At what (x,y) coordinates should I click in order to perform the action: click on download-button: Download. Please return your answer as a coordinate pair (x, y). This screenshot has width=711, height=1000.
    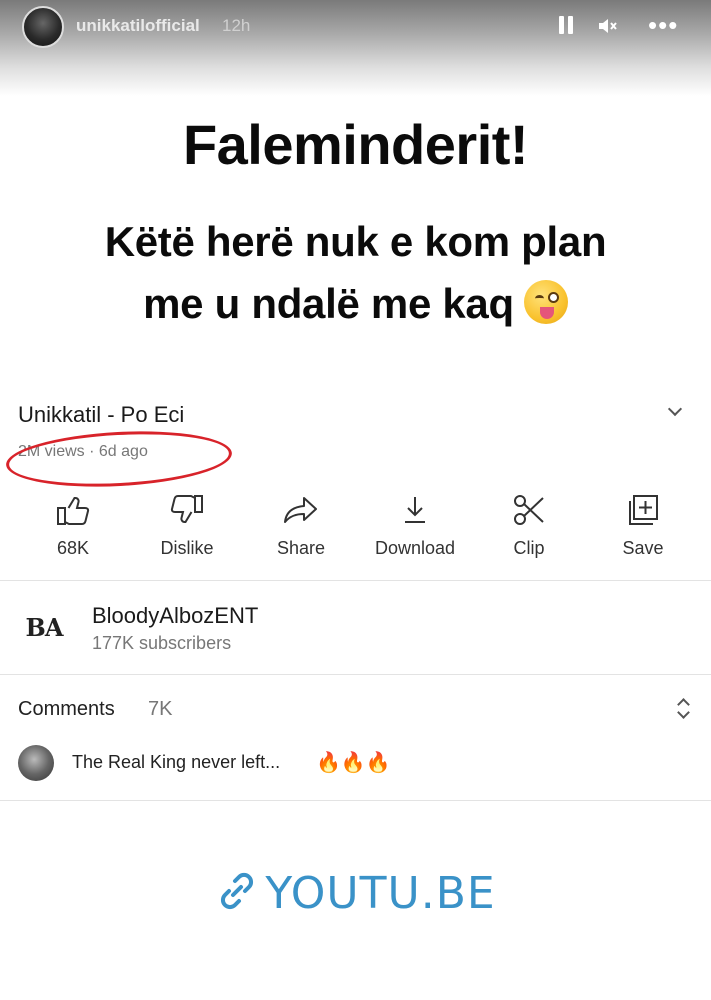
    Looking at the image, I should click on (415, 525).